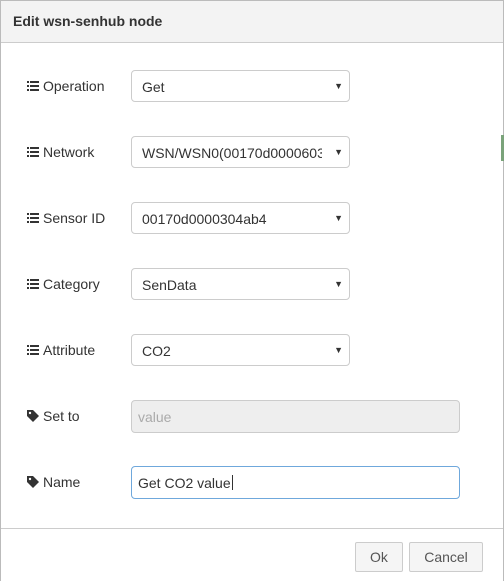 This screenshot has height=581, width=504. Describe the element at coordinates (169, 285) in the screenshot. I see `category-select-value: SenData` at that location.